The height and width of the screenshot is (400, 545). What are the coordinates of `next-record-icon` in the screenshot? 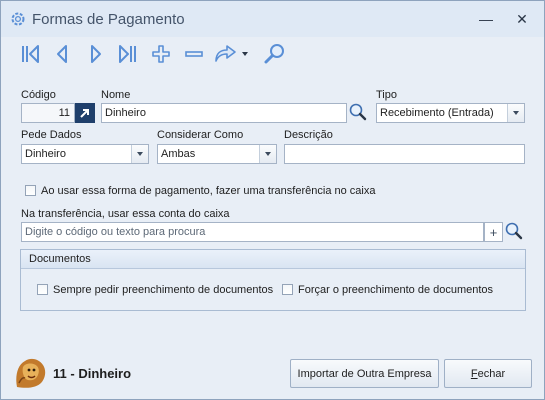 It's located at (96, 54).